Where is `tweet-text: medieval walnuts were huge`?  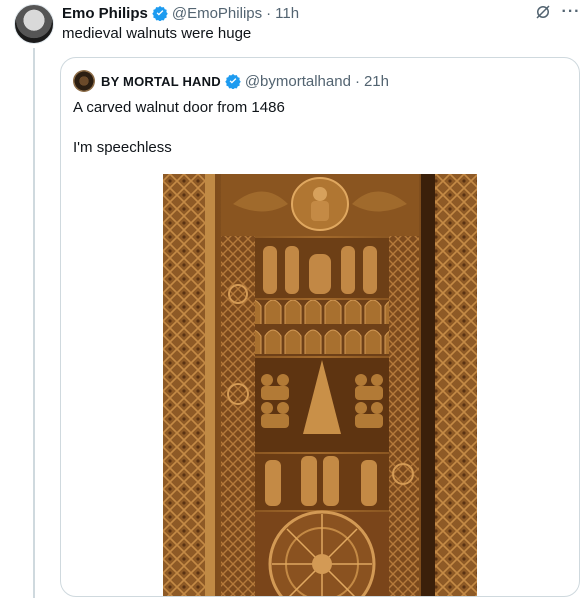 tweet-text: medieval walnuts were huge is located at coordinates (157, 33).